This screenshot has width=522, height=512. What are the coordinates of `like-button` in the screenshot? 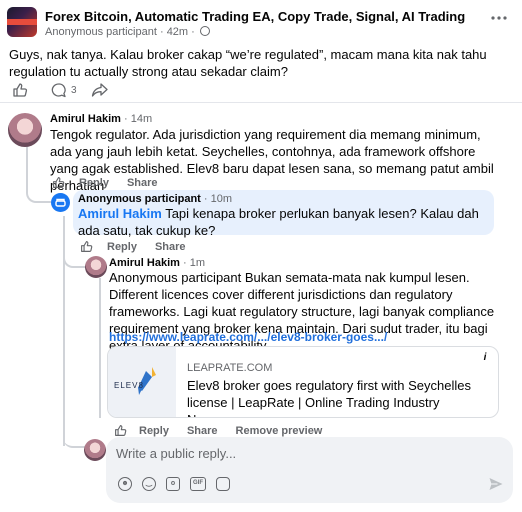 It's located at (20, 90).